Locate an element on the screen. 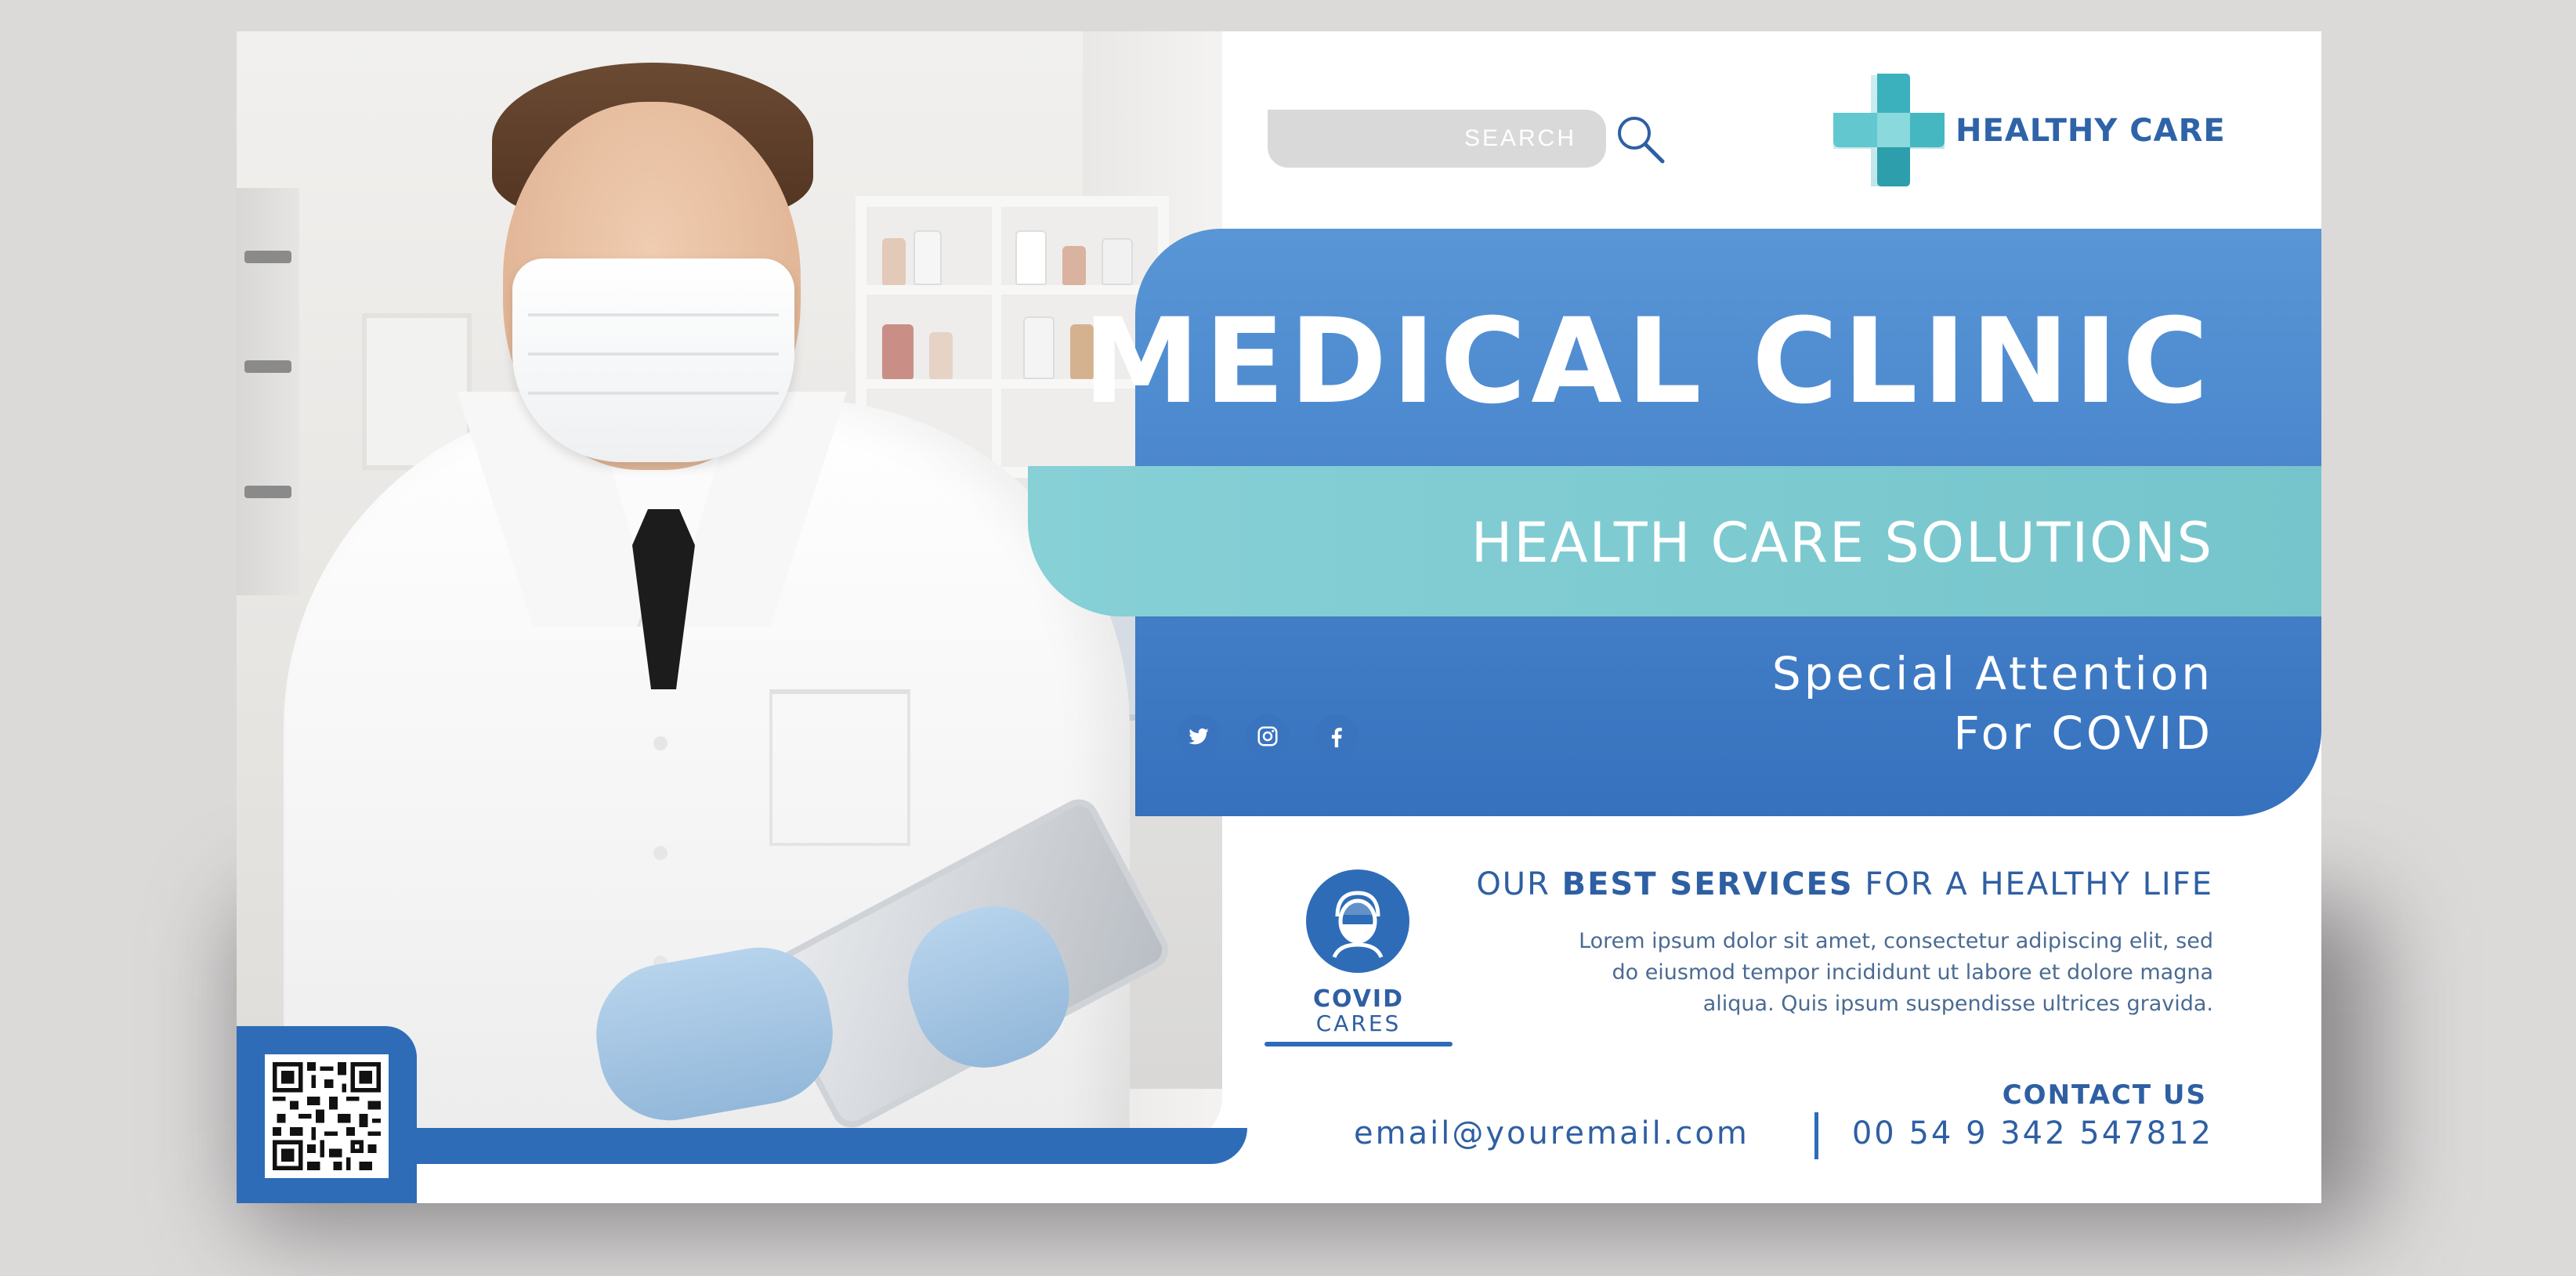  phone-number: 00 54 9 342 547812 is located at coordinates (2032, 1133).